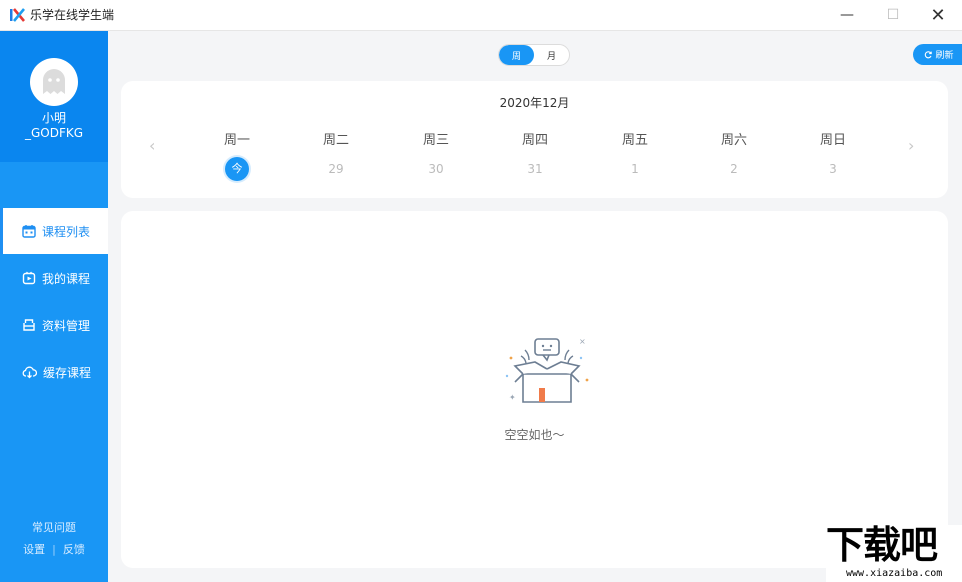 Image resolution: width=962 pixels, height=582 pixels. Describe the element at coordinates (74, 549) in the screenshot. I see `feedback-link: 反馈` at that location.